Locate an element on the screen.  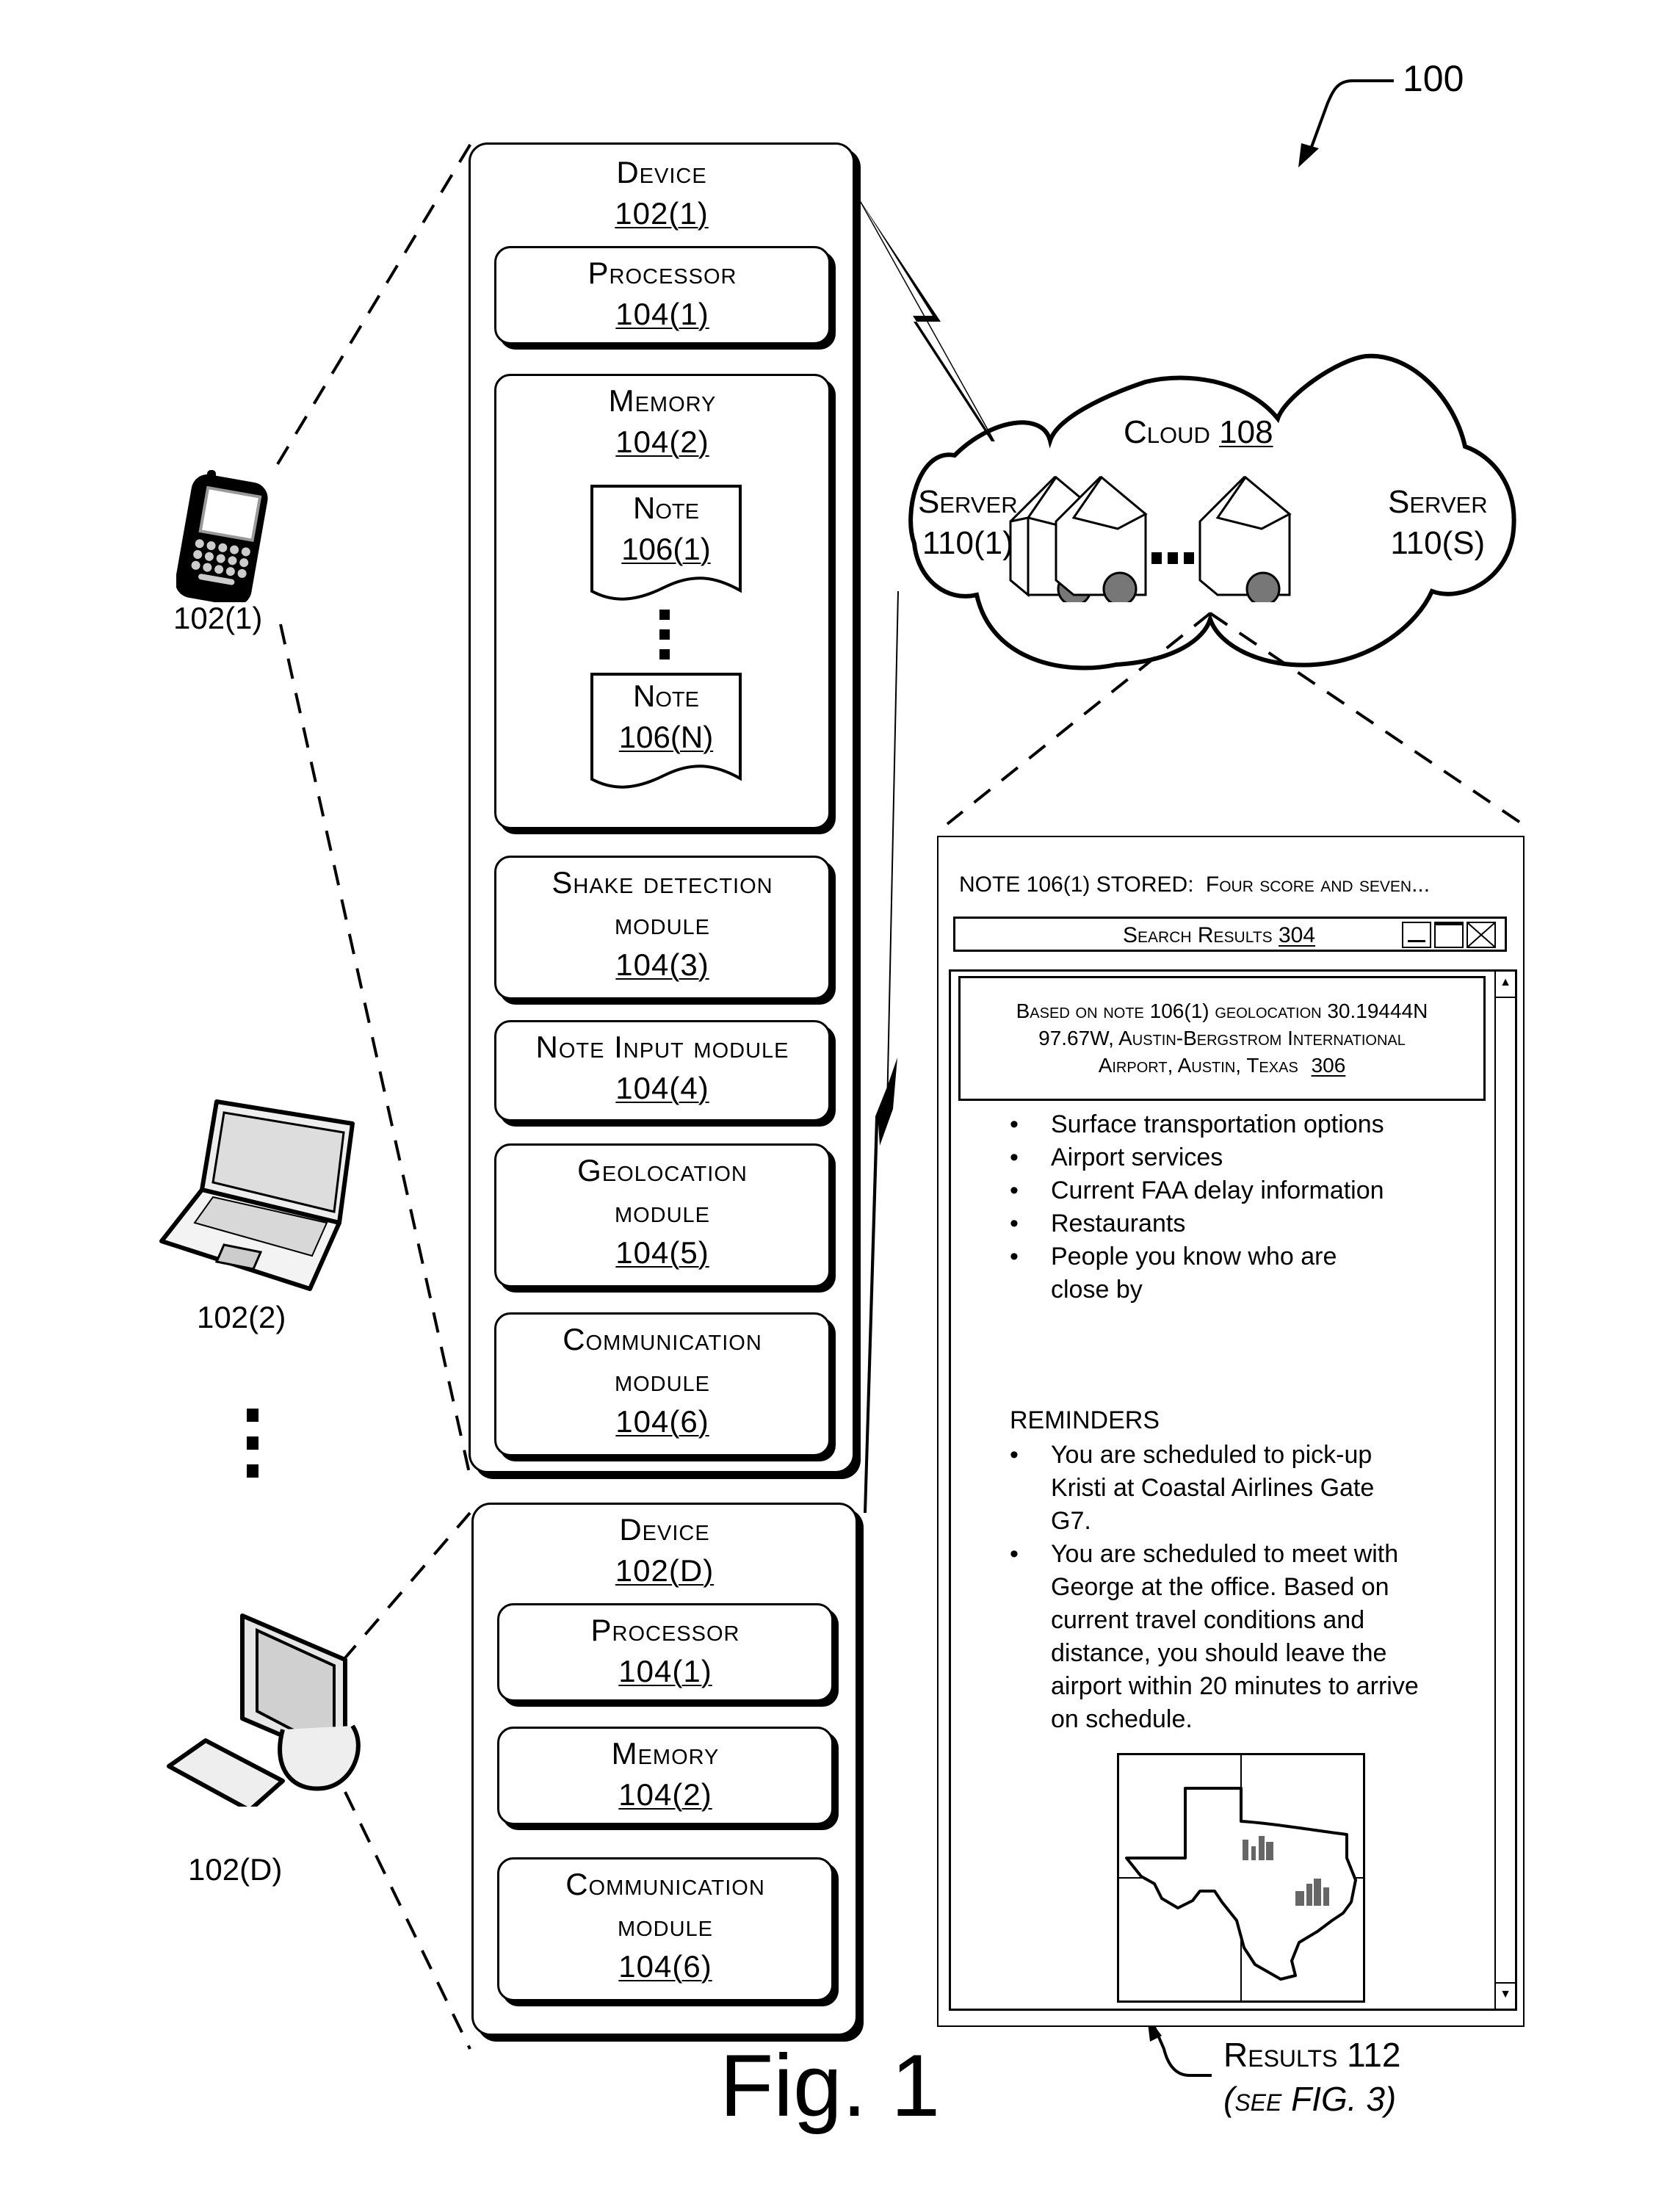
results-callout-note: (see FIG. 3) is located at coordinates (1310, 2099).